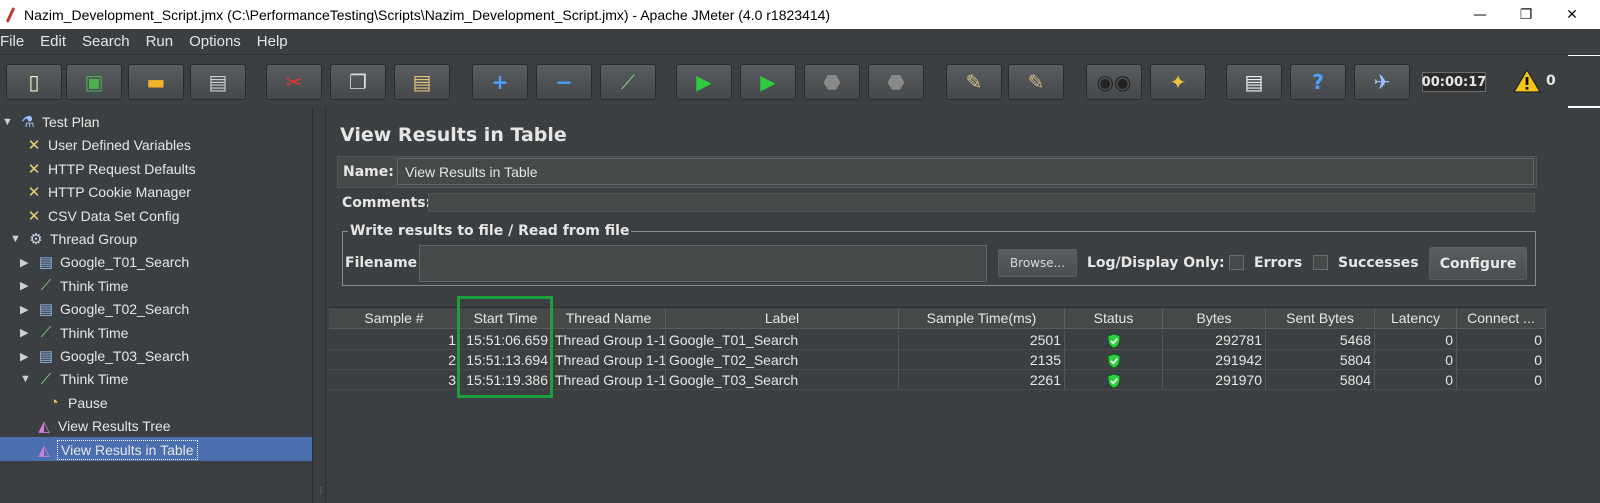 Image resolution: width=1600 pixels, height=503 pixels. What do you see at coordinates (110, 41) in the screenshot?
I see `menu-search: Search` at bounding box center [110, 41].